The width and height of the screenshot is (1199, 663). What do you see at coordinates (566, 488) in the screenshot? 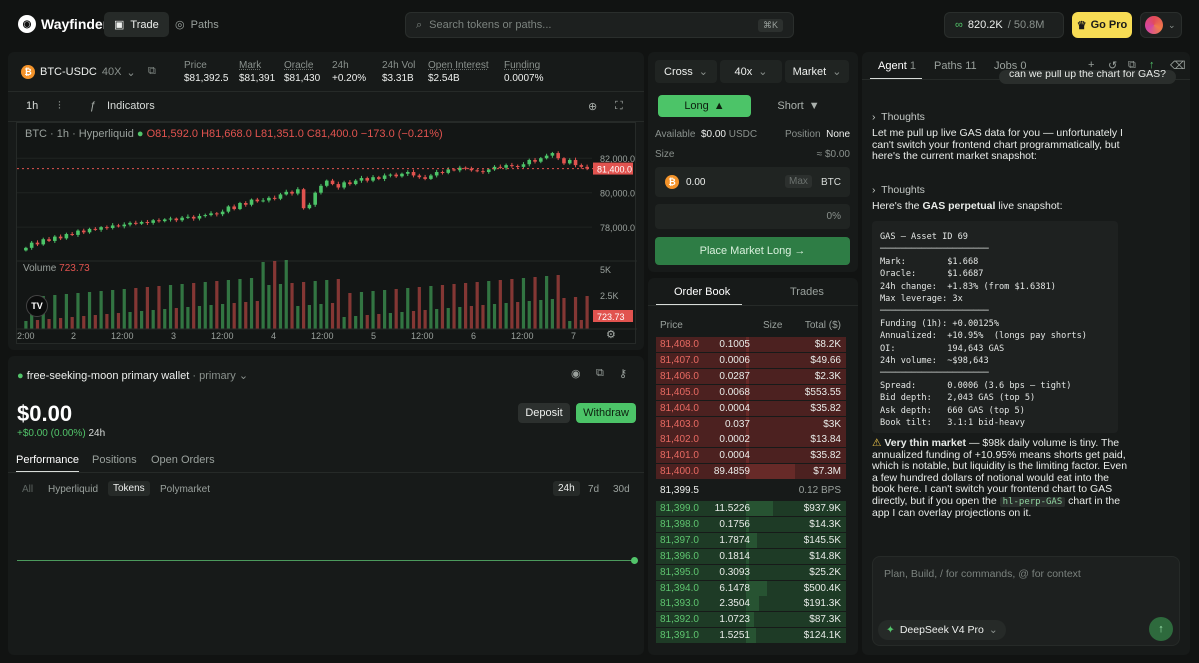
I see `range-24h: 24h` at bounding box center [566, 488].